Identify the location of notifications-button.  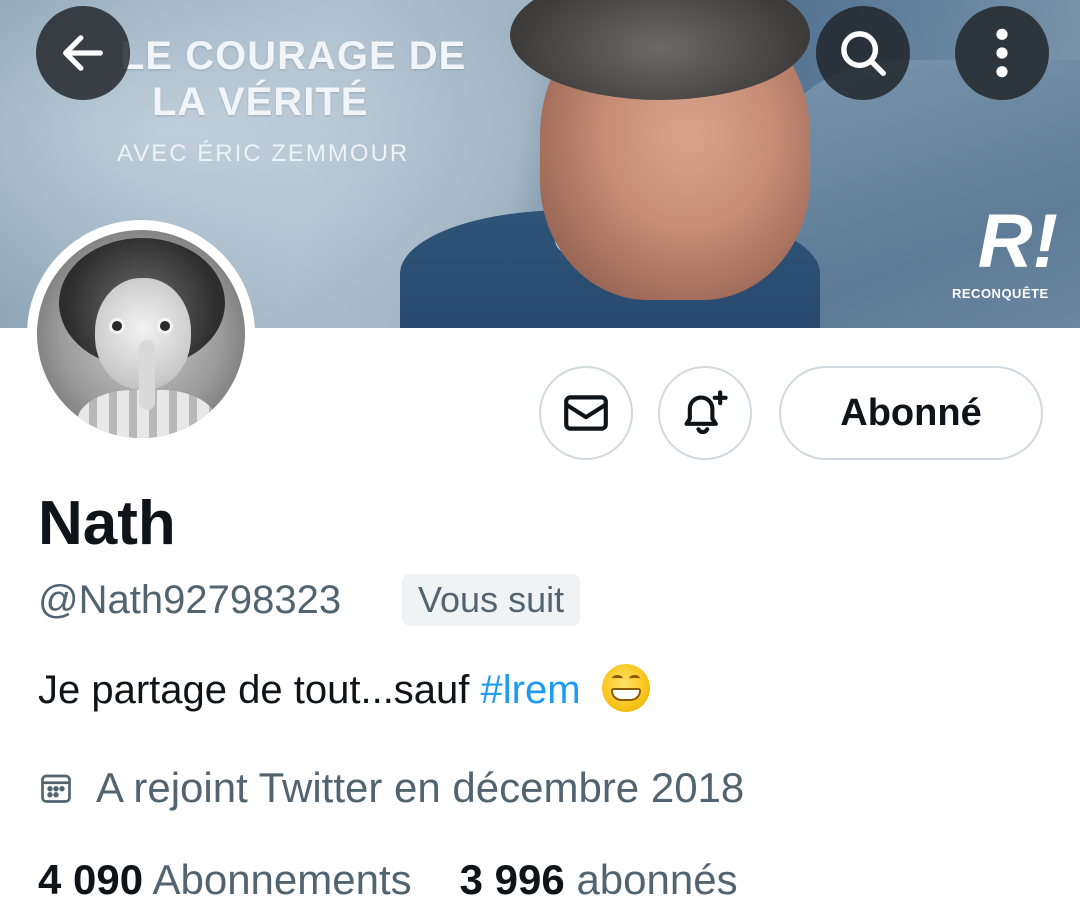
(705, 413).